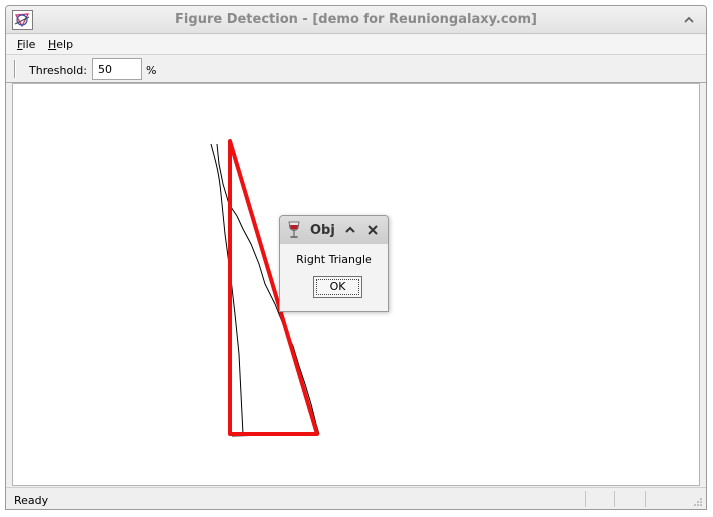 Image resolution: width=713 pixels, height=517 pixels. I want to click on ok-button: OK, so click(337, 287).